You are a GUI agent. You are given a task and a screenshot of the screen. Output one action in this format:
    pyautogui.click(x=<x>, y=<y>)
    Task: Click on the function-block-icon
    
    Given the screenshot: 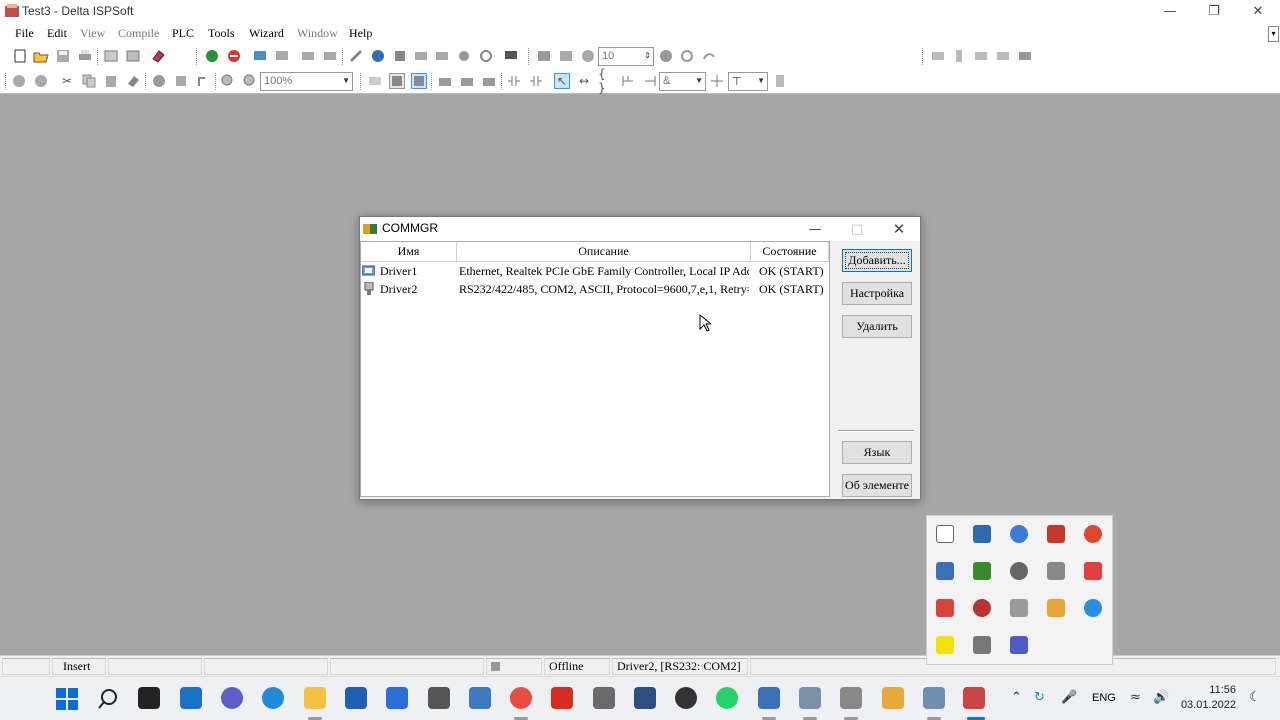 What is the action you would take?
    pyautogui.click(x=717, y=81)
    